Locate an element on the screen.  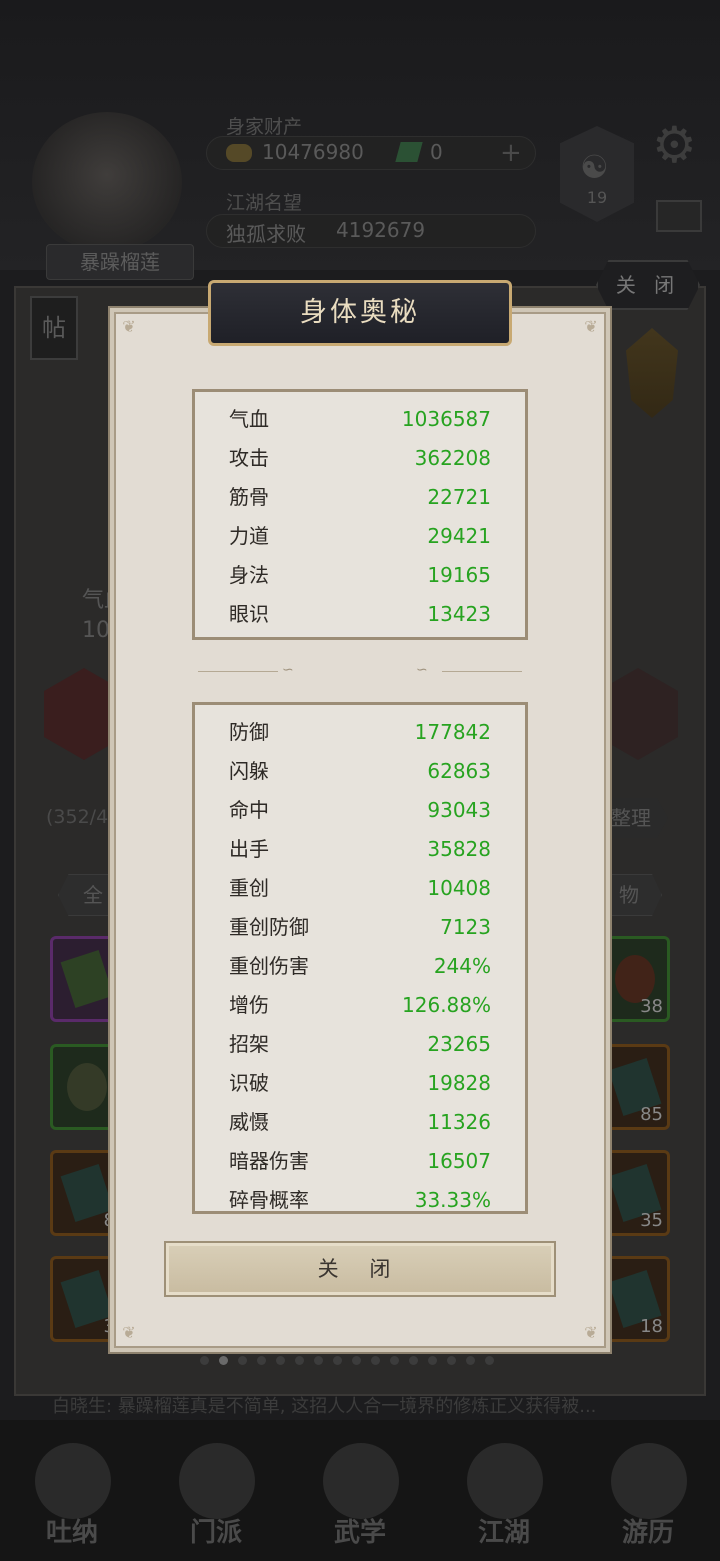
inventory-slot: 38 is located at coordinates (634, 979).